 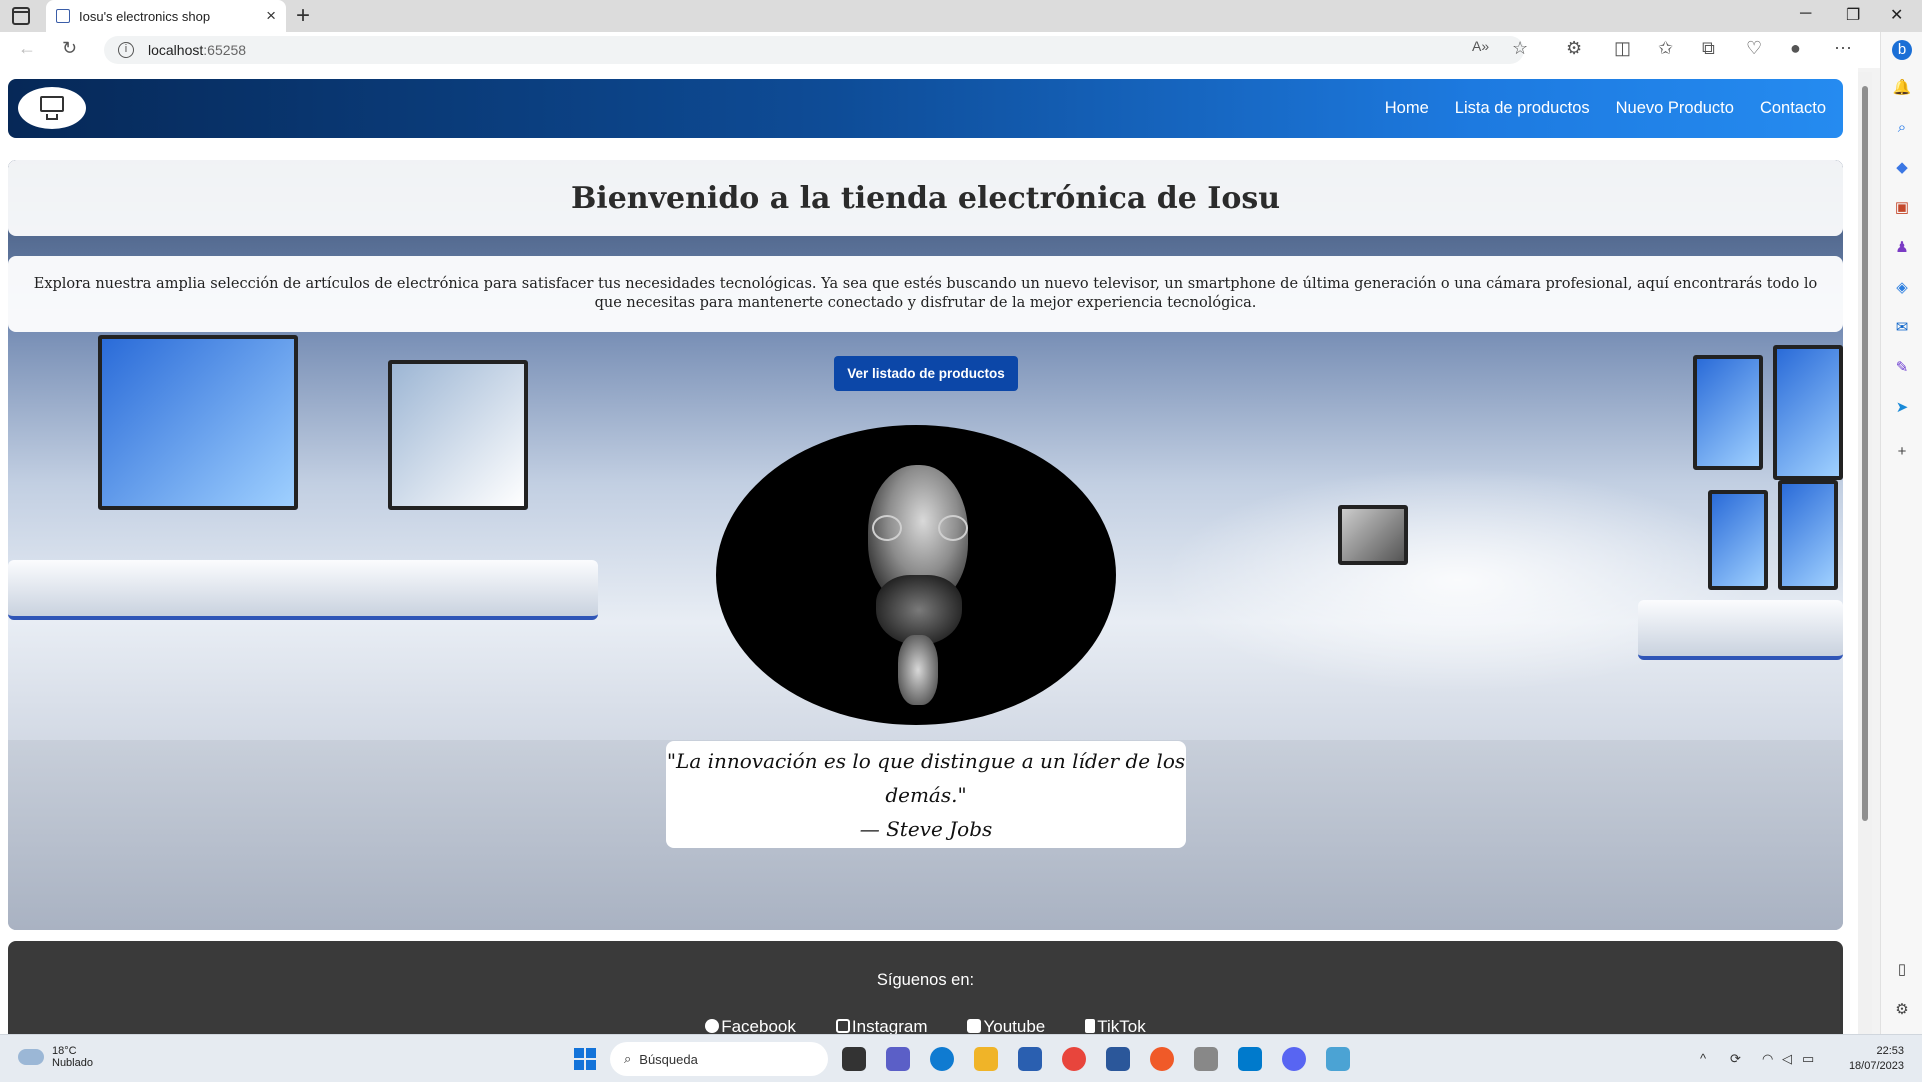 I want to click on tab-actions-icon, so click(x=21, y=16).